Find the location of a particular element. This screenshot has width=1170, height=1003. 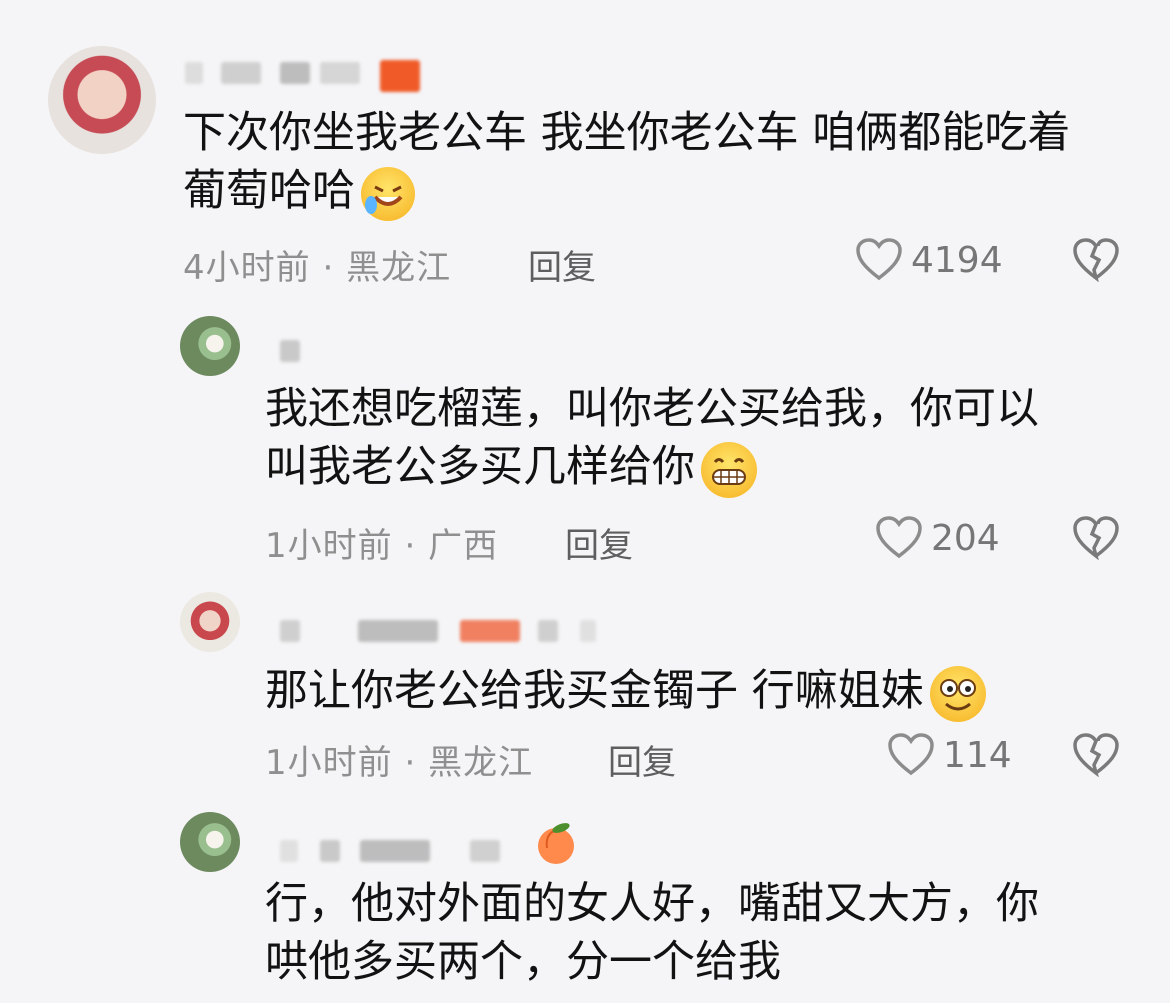

like-button: 204 is located at coordinates (937, 538).